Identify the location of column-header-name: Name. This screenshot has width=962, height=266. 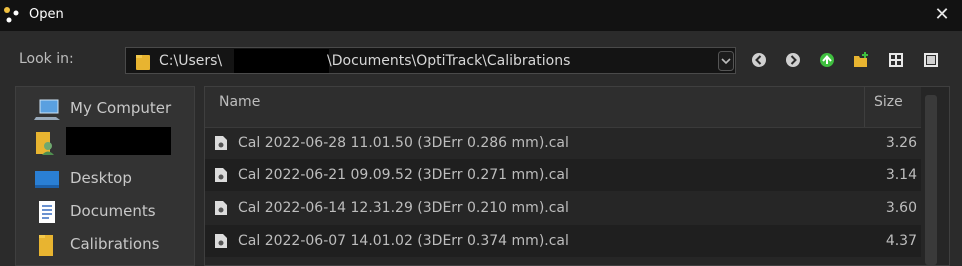
(239, 102).